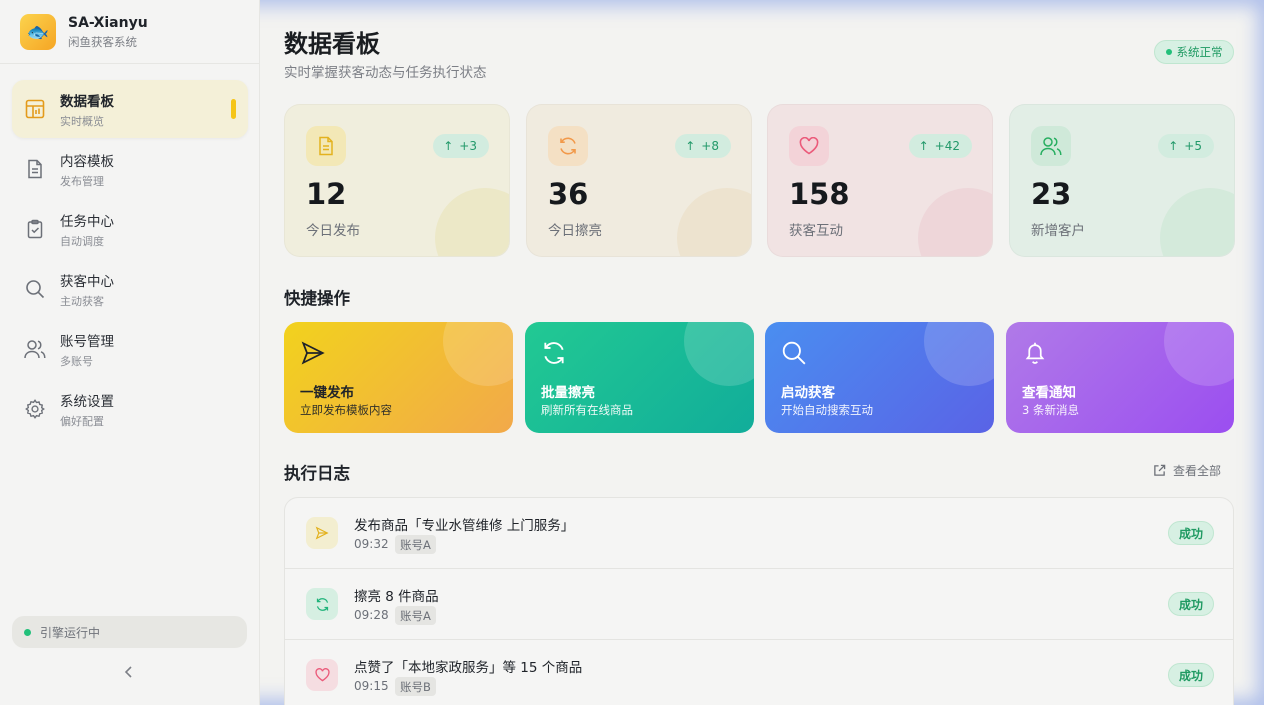  What do you see at coordinates (827, 410) in the screenshot?
I see `action-subtitle: 开始自动搜索互动` at bounding box center [827, 410].